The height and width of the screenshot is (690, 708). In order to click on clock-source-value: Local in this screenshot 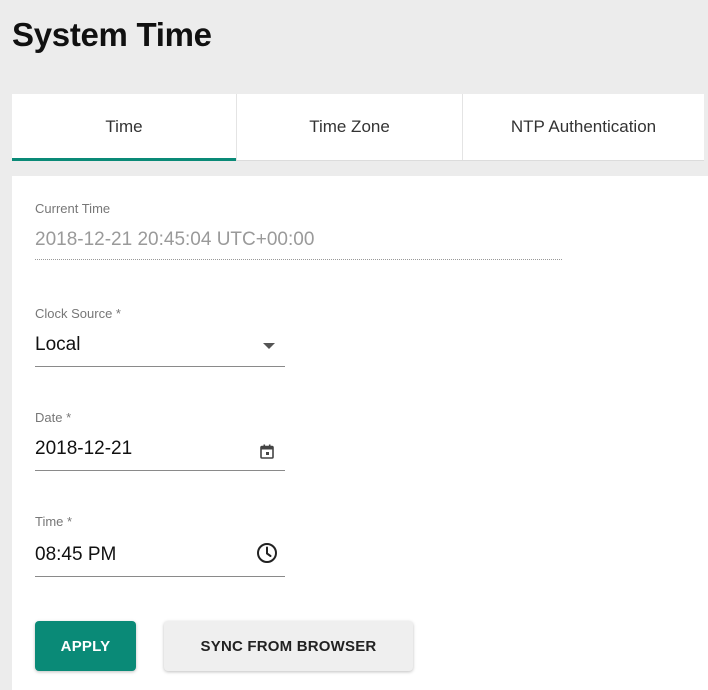, I will do `click(58, 344)`.